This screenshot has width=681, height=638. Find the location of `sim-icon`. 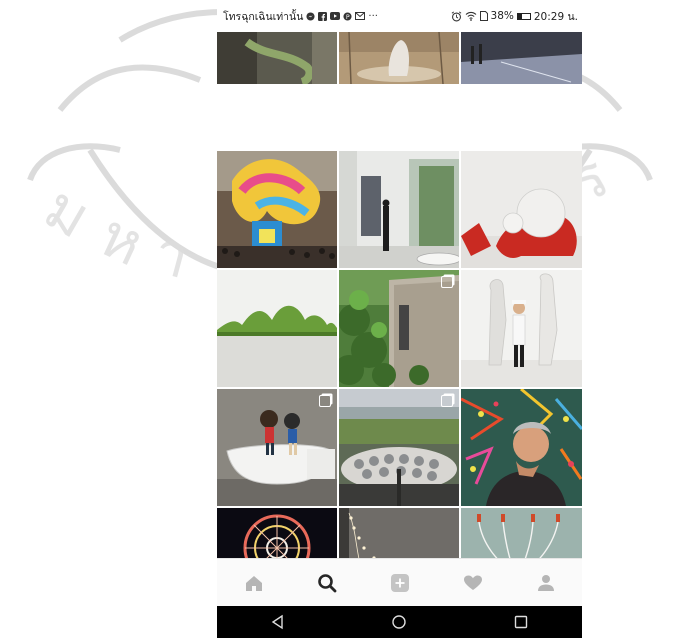

sim-icon is located at coordinates (483, 16).